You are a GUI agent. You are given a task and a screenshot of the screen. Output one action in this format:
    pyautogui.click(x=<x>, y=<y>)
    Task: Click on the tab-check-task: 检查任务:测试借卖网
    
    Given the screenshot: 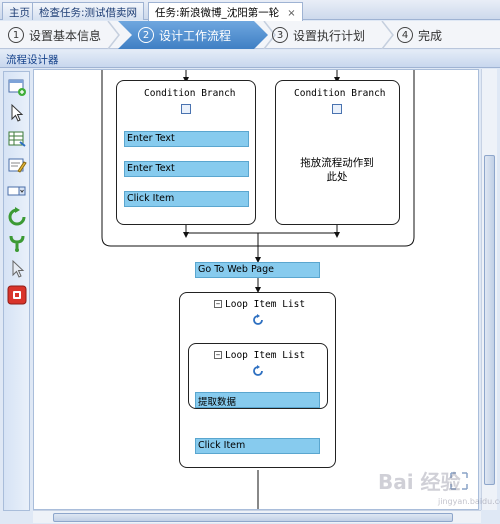 What is the action you would take?
    pyautogui.click(x=88, y=11)
    